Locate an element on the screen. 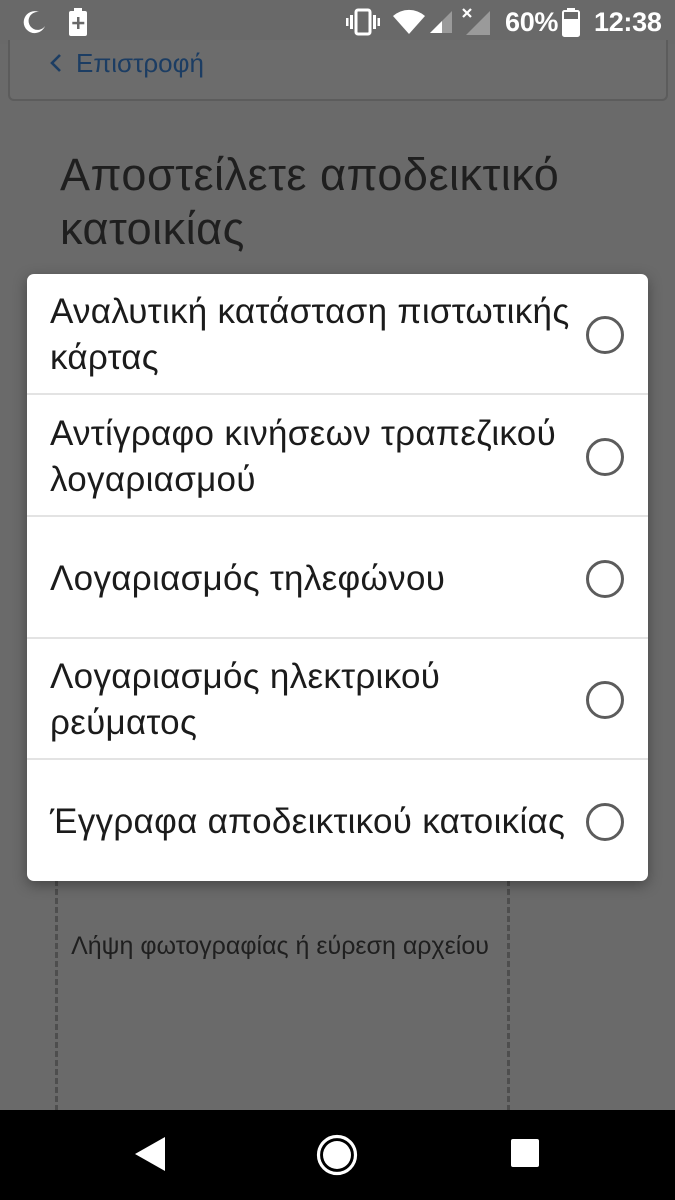 This screenshot has height=1200, width=675. option-proof-of-address-documents: Έγγραφα αποδεικτικού κατοικίας is located at coordinates (337, 821).